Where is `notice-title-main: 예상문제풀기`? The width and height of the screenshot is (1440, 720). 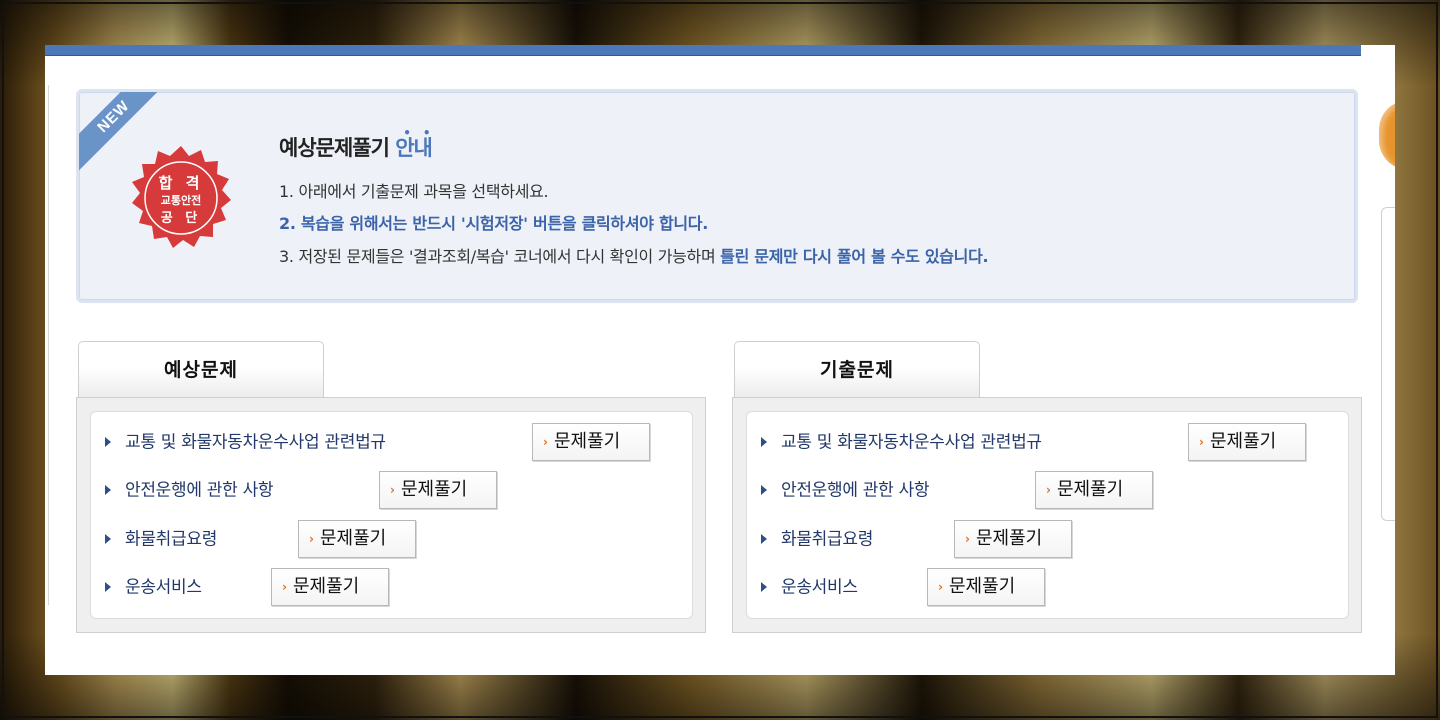 notice-title-main: 예상문제풀기 is located at coordinates (334, 148).